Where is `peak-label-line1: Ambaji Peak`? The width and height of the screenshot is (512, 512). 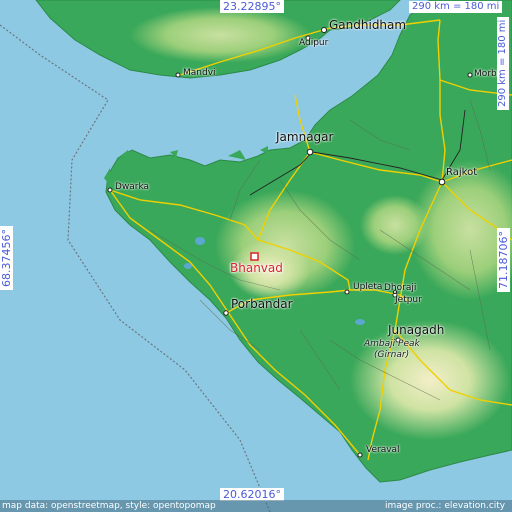
peak-label-line1: Ambaji Peak is located at coordinates (392, 344).